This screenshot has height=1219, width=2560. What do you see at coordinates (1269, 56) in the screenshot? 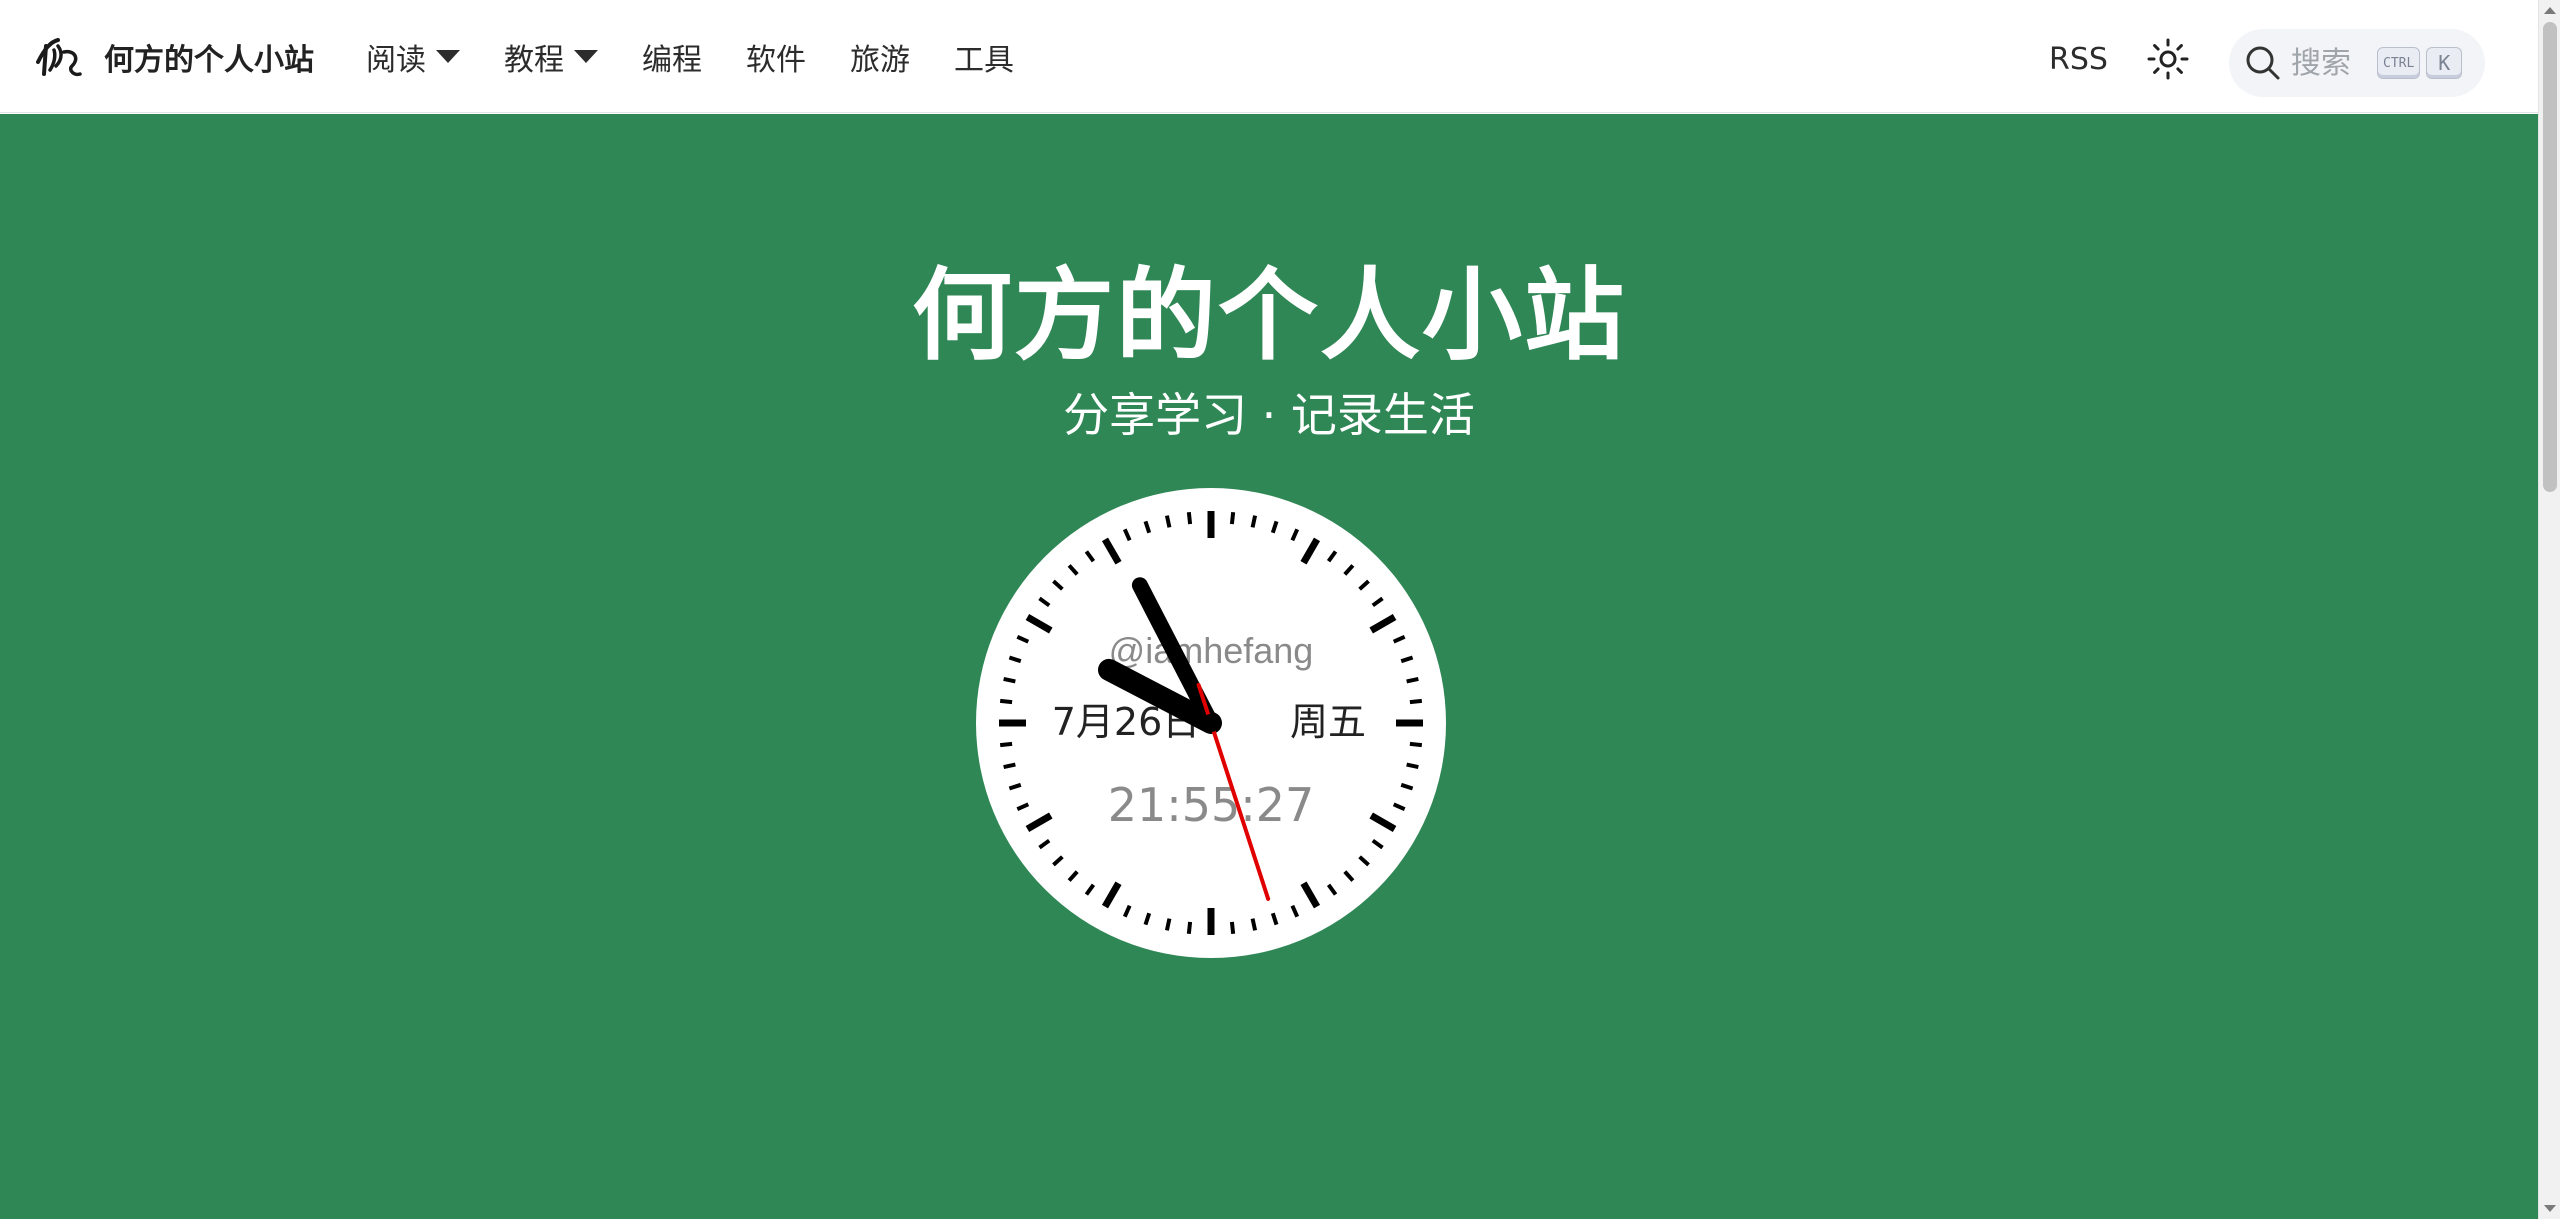
I see `top-navbar: 何方的个人小站 阅读 教程 编程 软件 旅游 工具 RSS 搜索 CTRL K` at bounding box center [1269, 56].